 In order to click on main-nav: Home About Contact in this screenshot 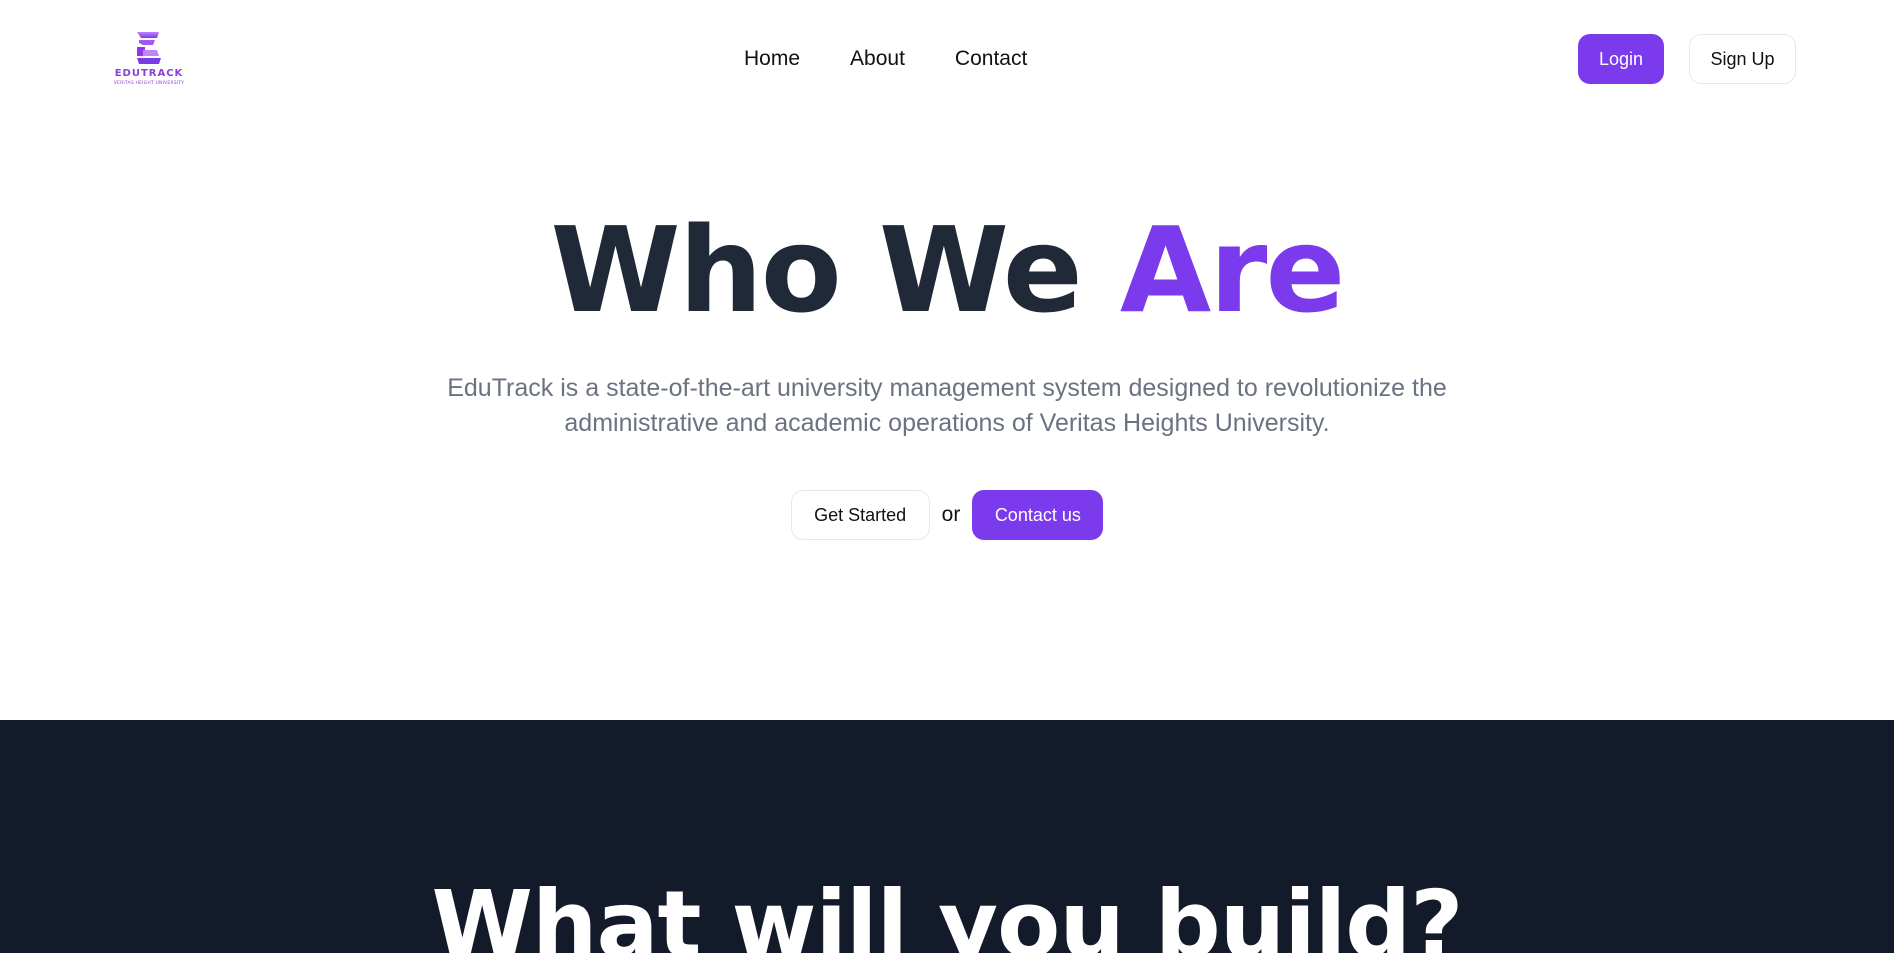, I will do `click(885, 59)`.